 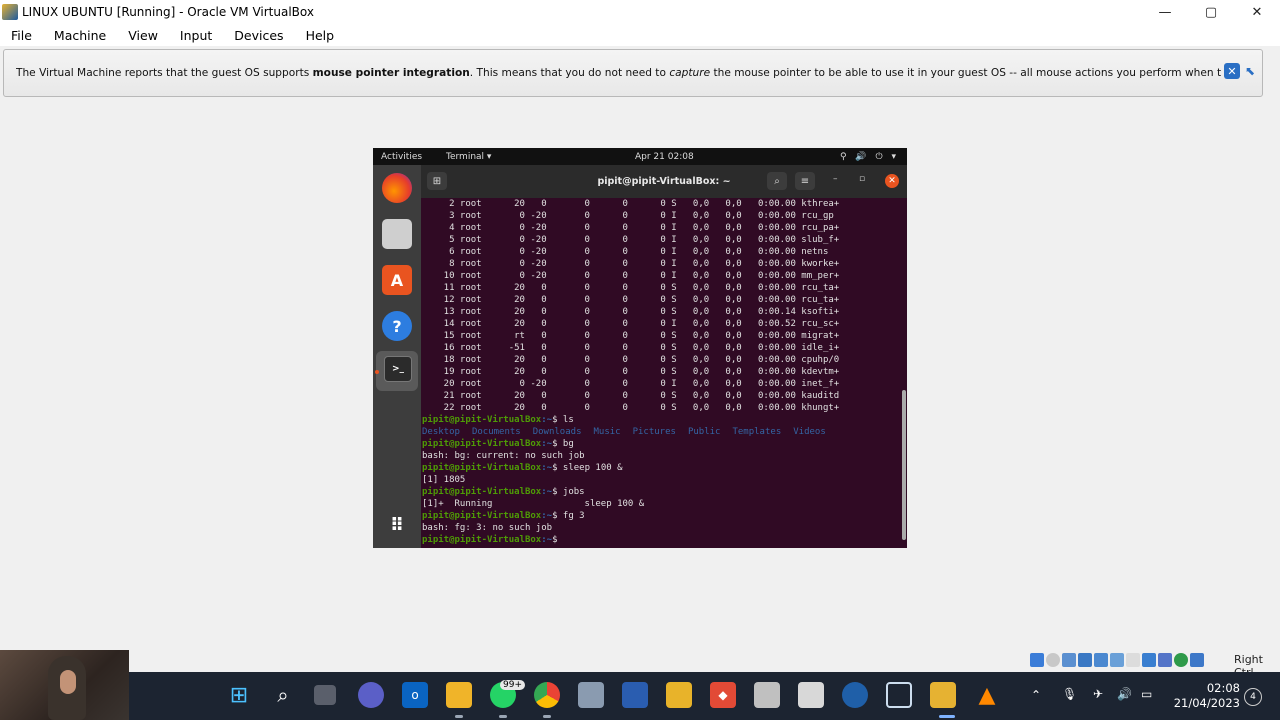 I want to click on virtualbox-icon, so click(x=10, y=12).